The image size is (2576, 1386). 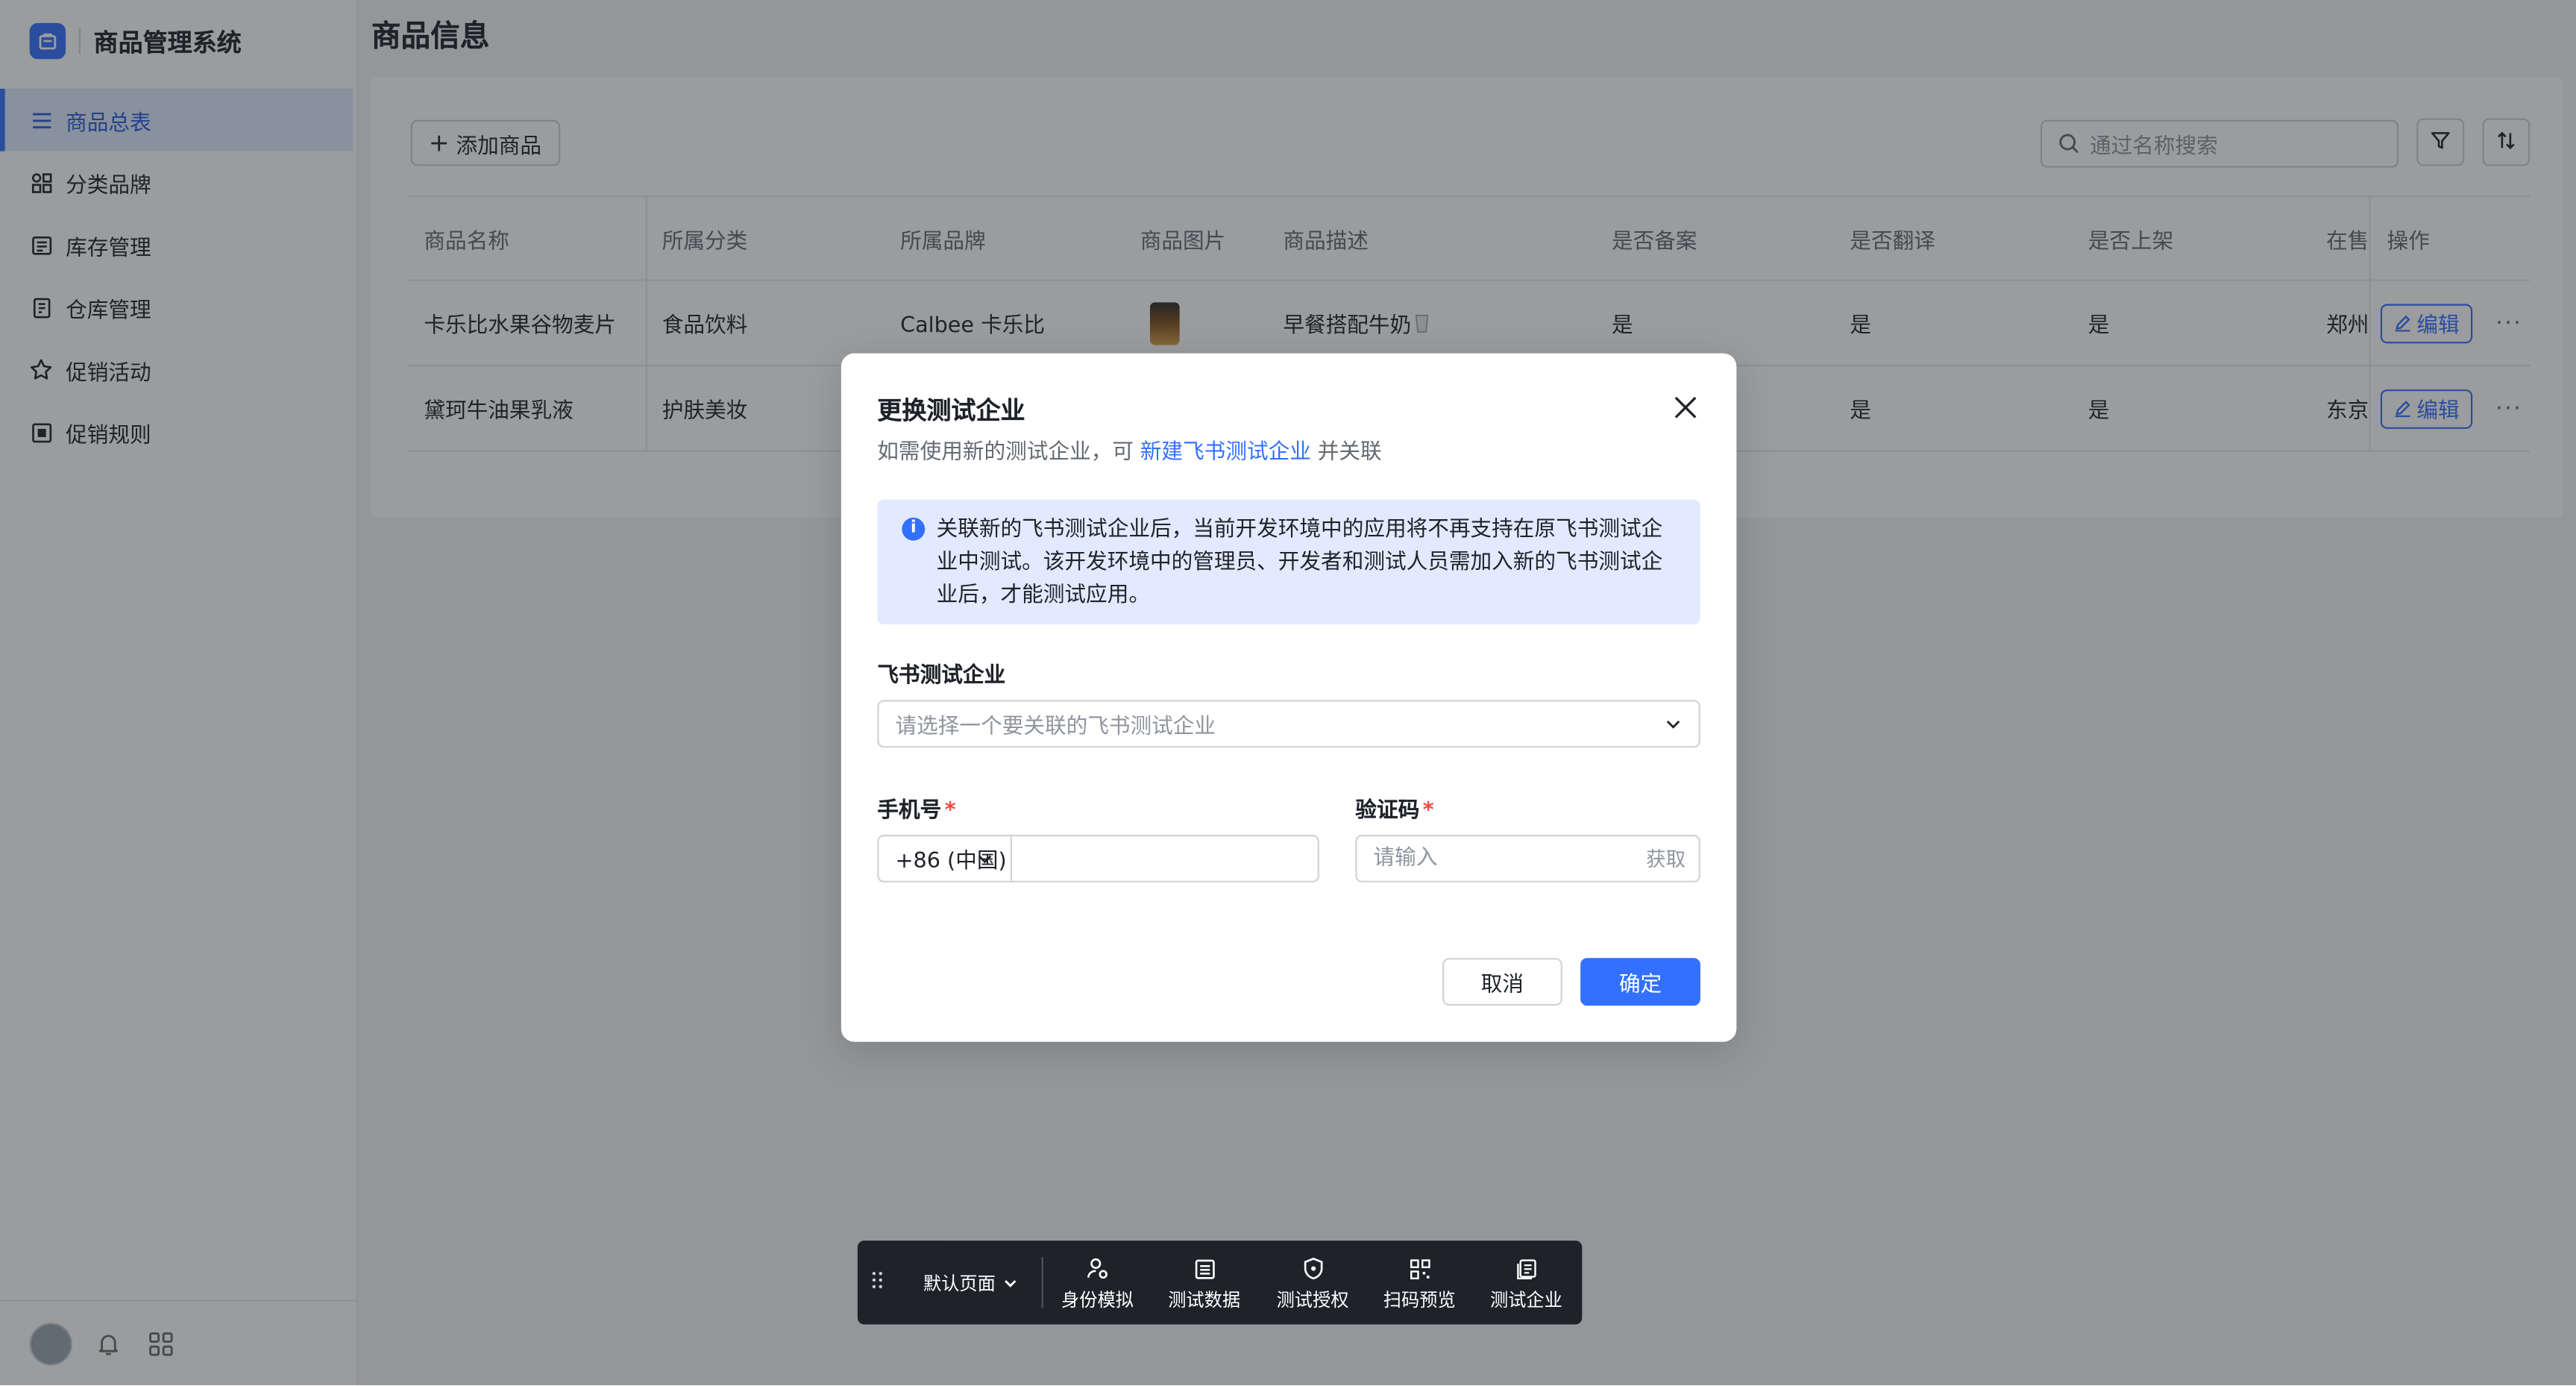 I want to click on phone-field: +86 (中国), so click(x=1098, y=858).